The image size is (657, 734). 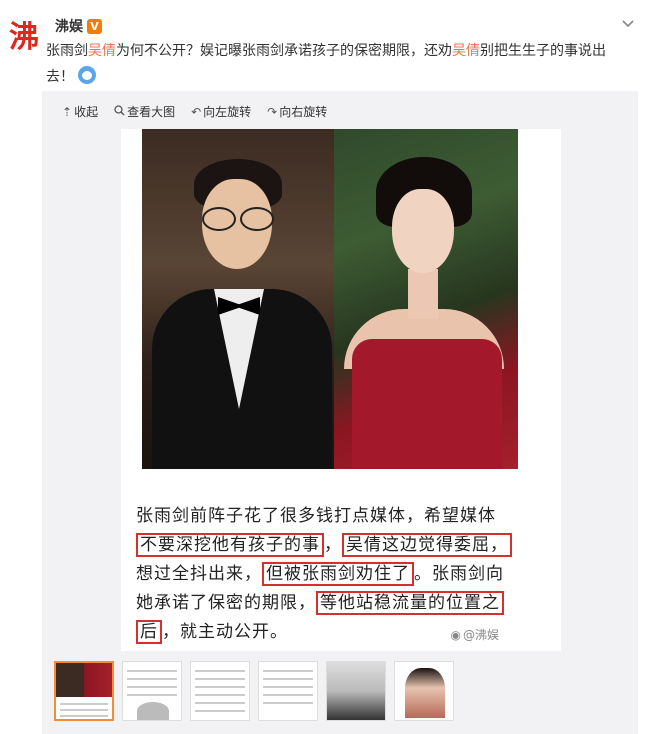 I want to click on caption-text: 想过全抖出来，, so click(x=199, y=574).